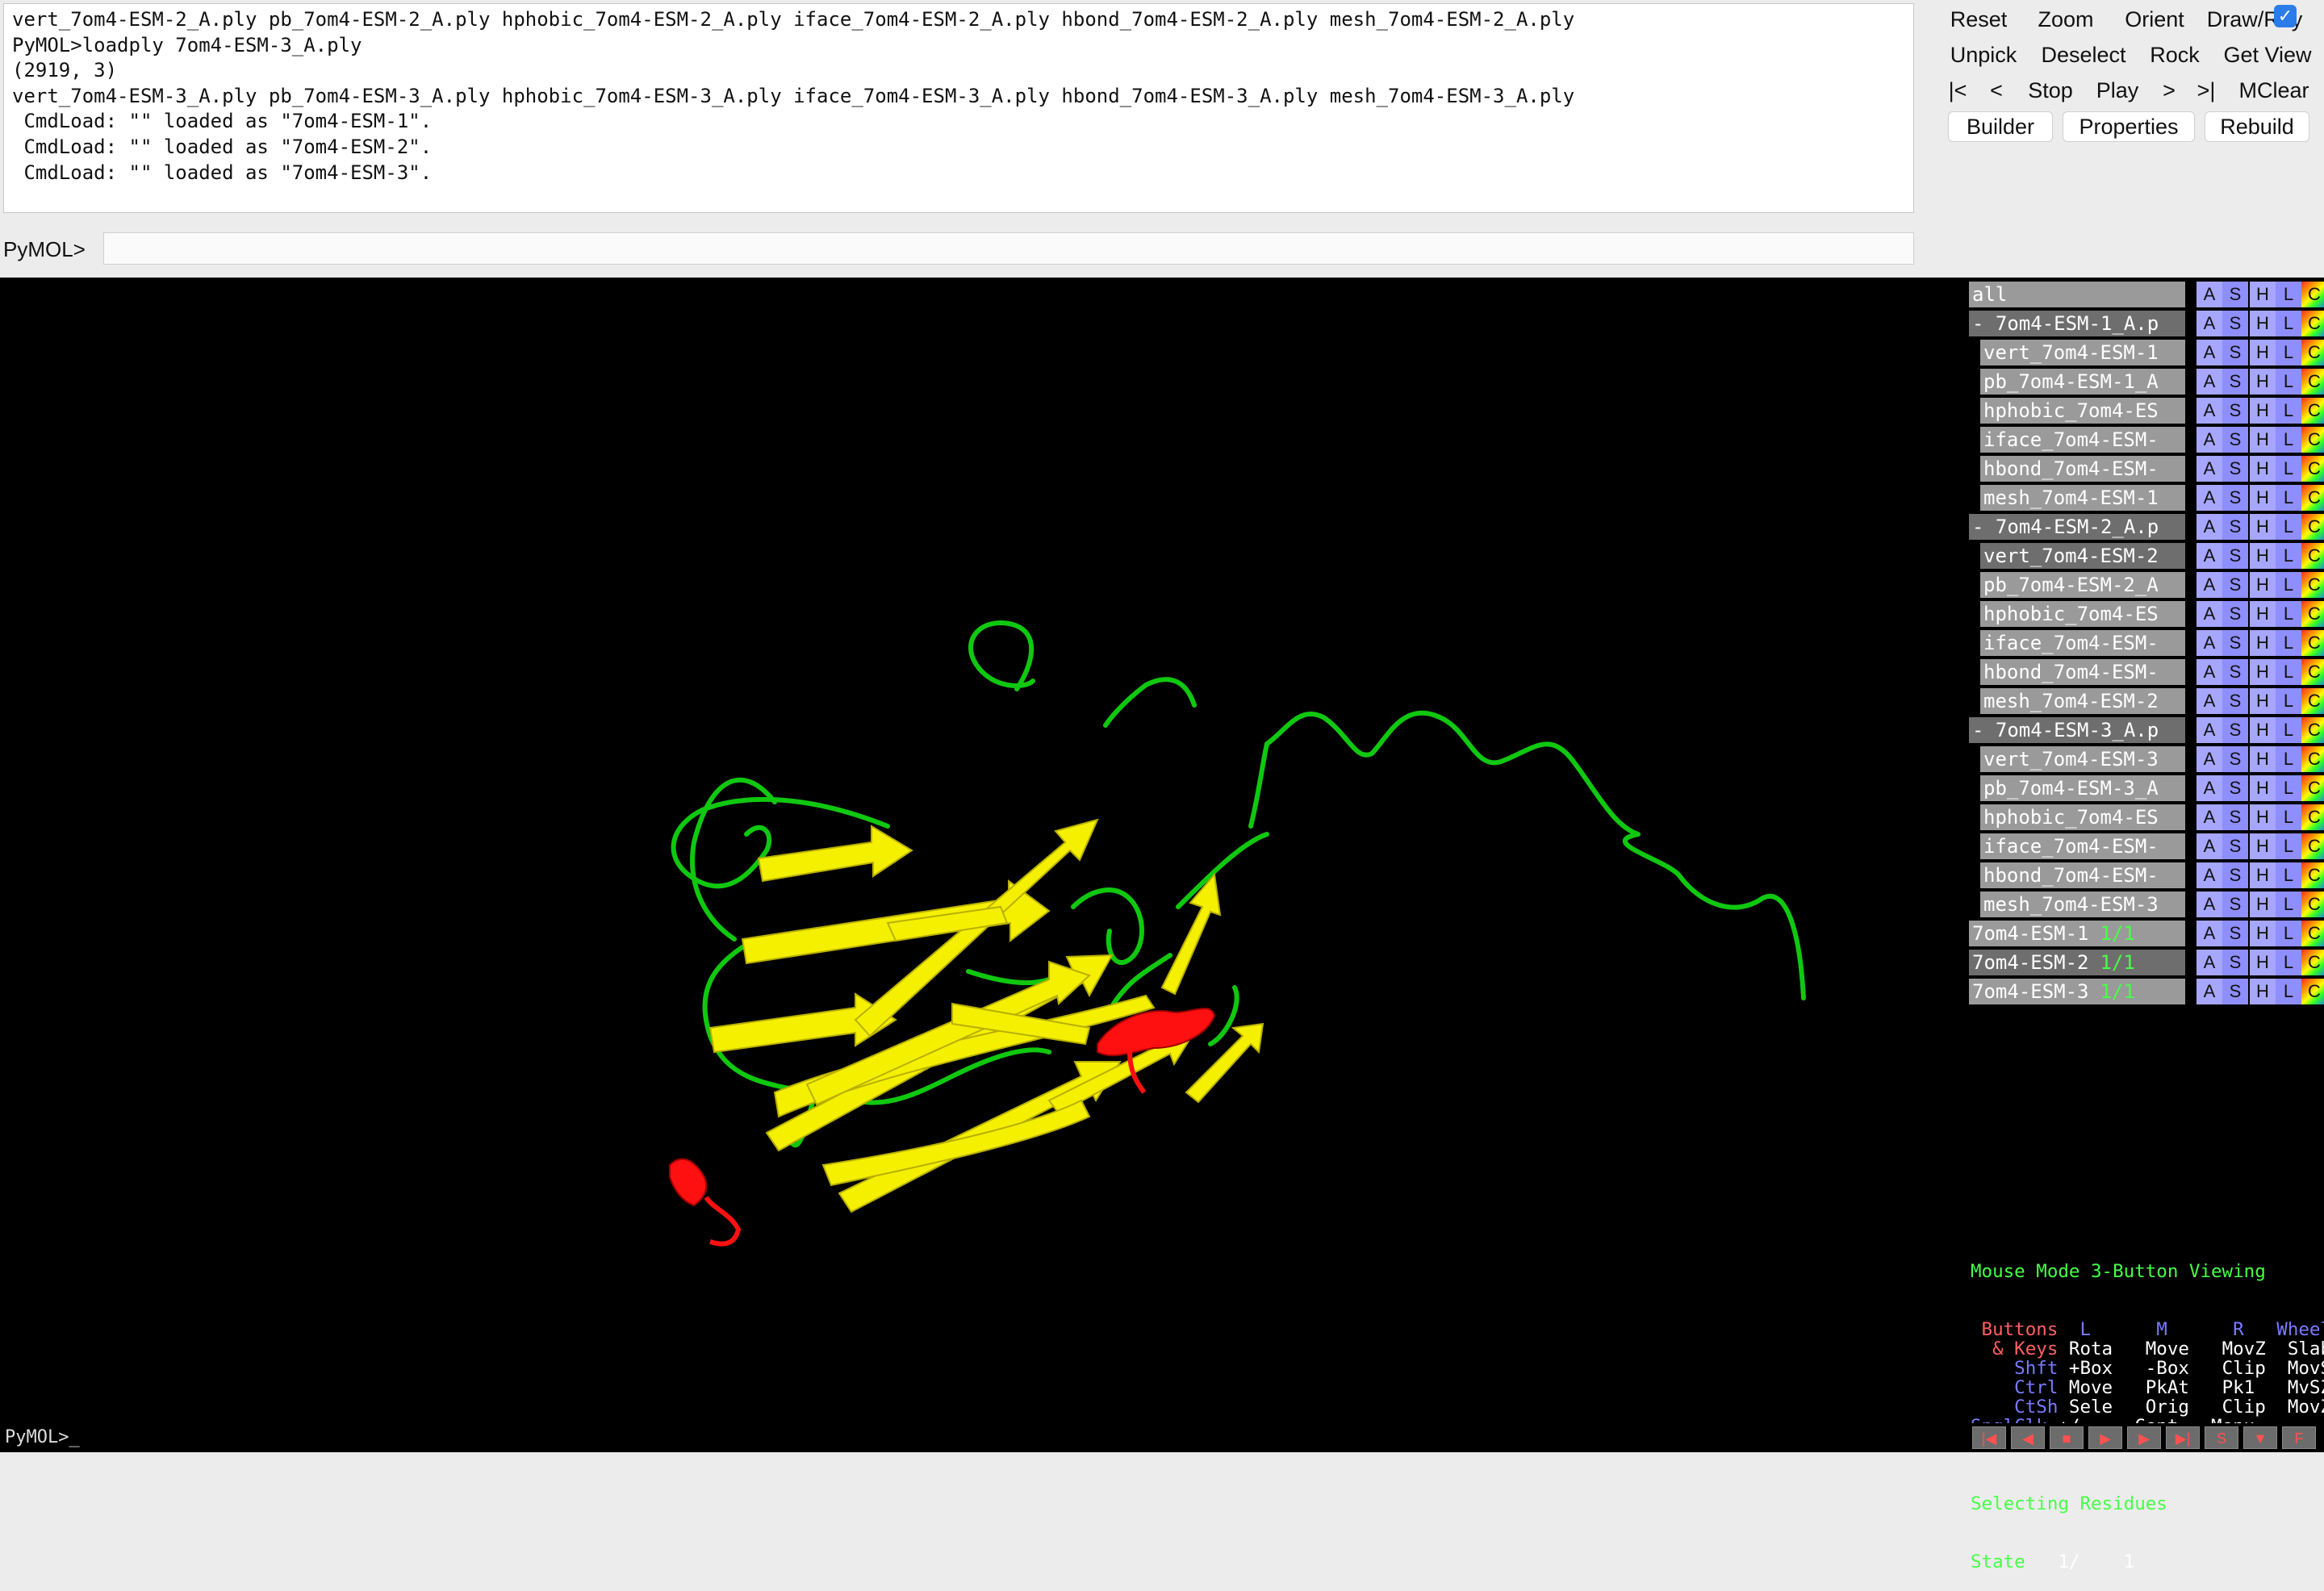 The width and height of the screenshot is (2324, 1591). Describe the element at coordinates (2082, 905) in the screenshot. I see `object-name: mesh_7om4-ESM-3` at that location.